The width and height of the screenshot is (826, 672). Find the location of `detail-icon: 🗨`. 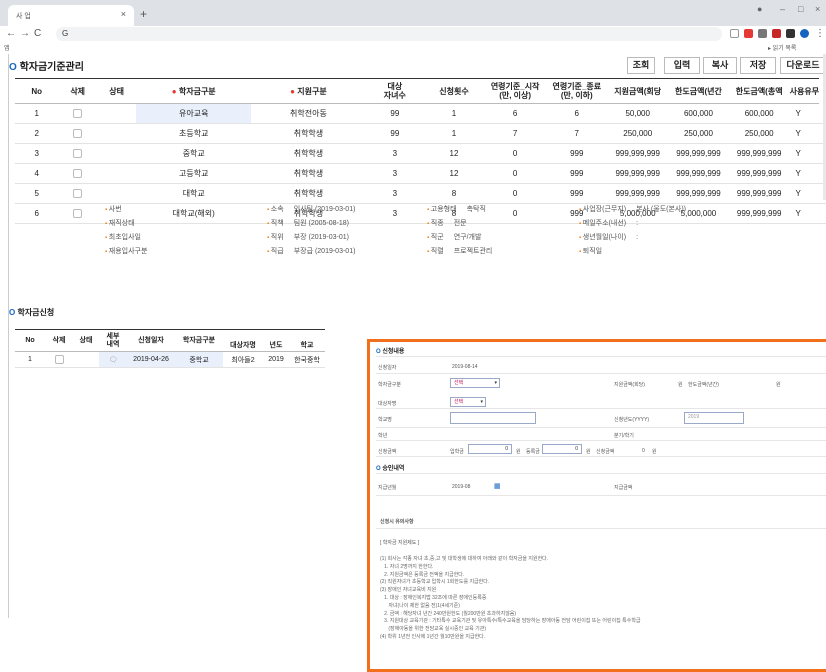

detail-icon: 🗨 is located at coordinates (113, 360).